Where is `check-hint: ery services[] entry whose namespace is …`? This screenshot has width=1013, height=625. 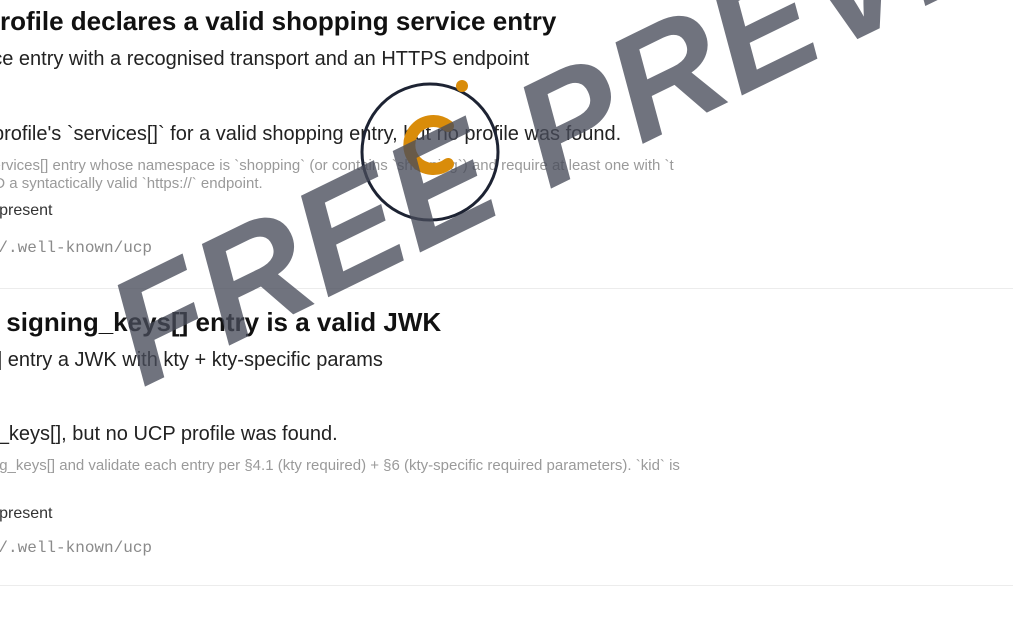 check-hint: ery services[] entry whose namespace is … is located at coordinates (337, 174).